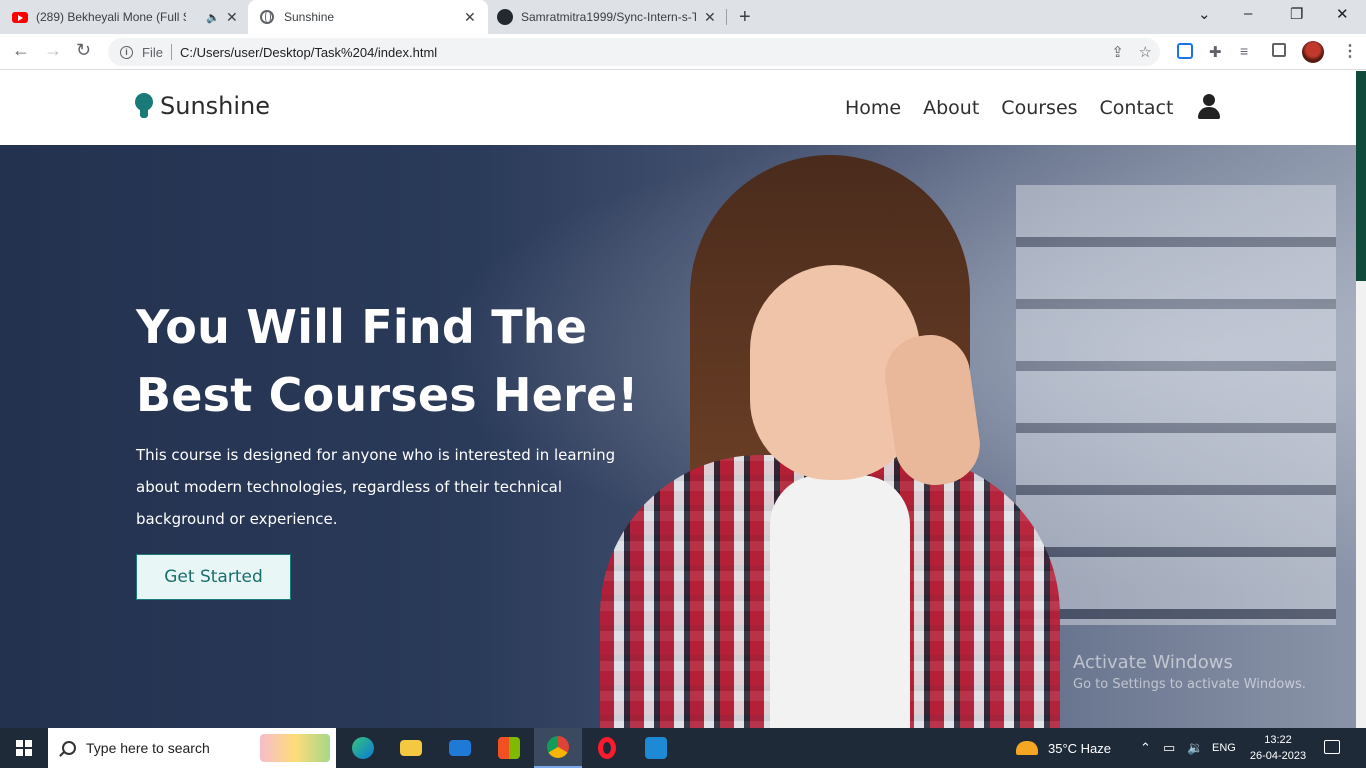 The width and height of the screenshot is (1366, 768). Describe the element at coordinates (267, 17) in the screenshot. I see `globe-icon` at that location.